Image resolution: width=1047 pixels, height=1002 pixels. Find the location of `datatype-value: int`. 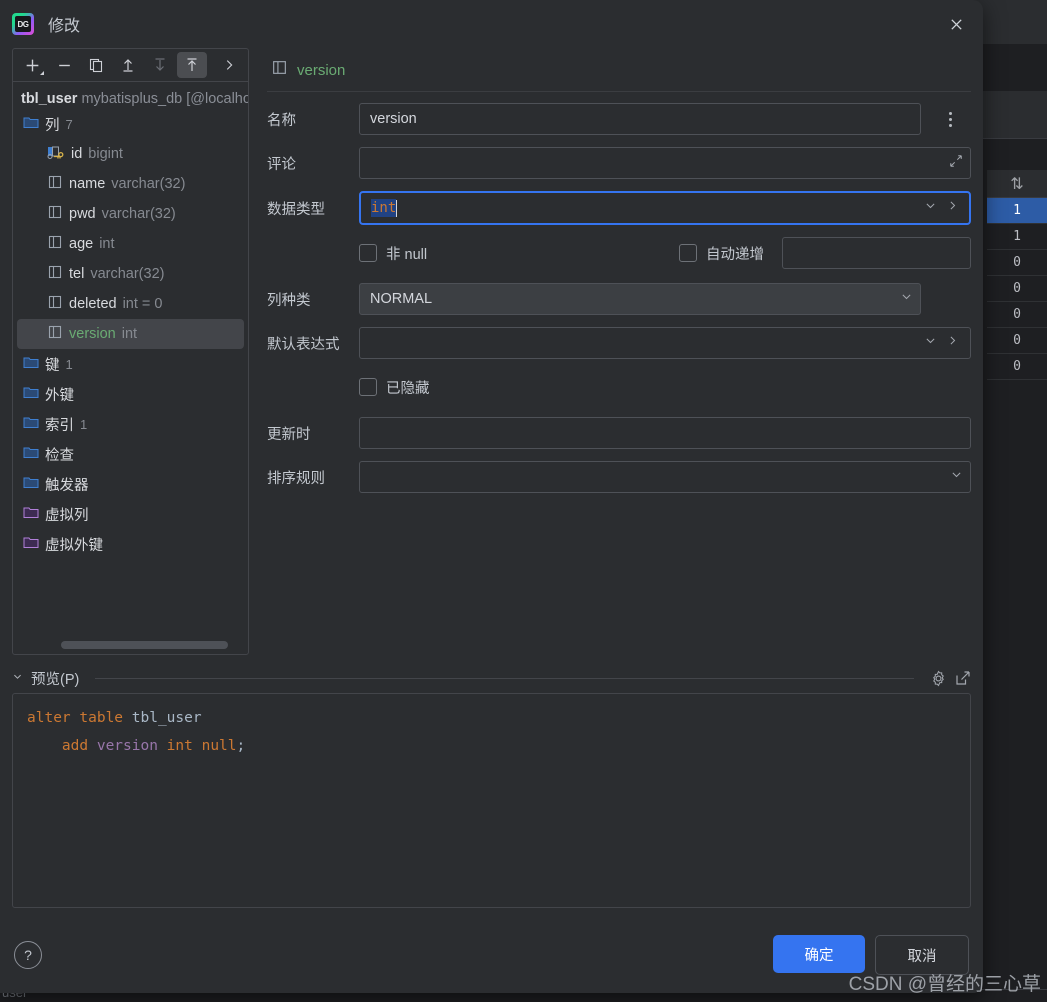

datatype-value: int is located at coordinates (384, 208).